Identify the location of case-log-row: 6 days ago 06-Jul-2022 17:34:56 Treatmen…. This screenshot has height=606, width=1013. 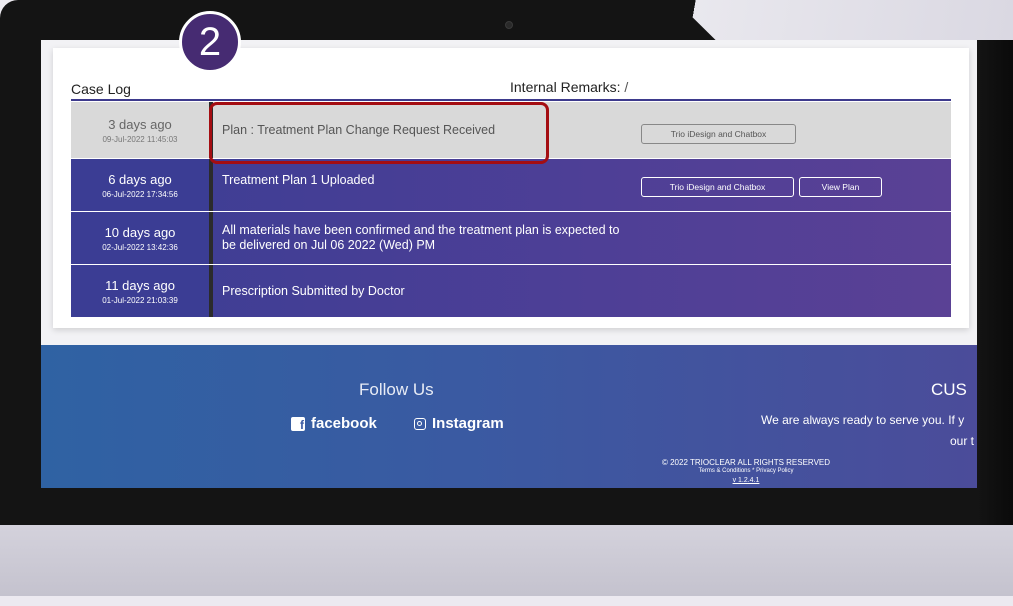
(511, 185).